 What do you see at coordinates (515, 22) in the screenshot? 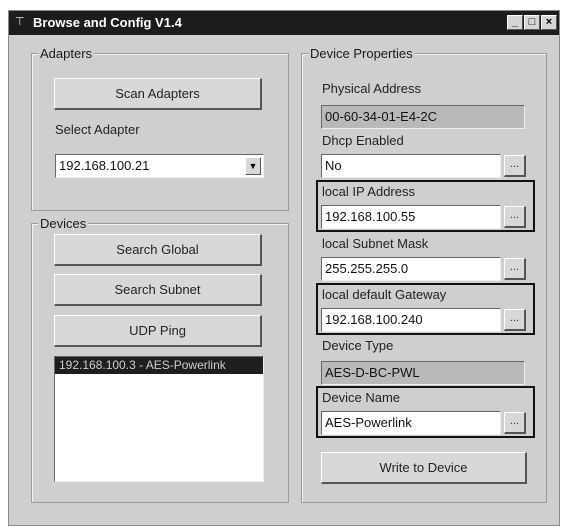
I see `minimize-button: _` at bounding box center [515, 22].